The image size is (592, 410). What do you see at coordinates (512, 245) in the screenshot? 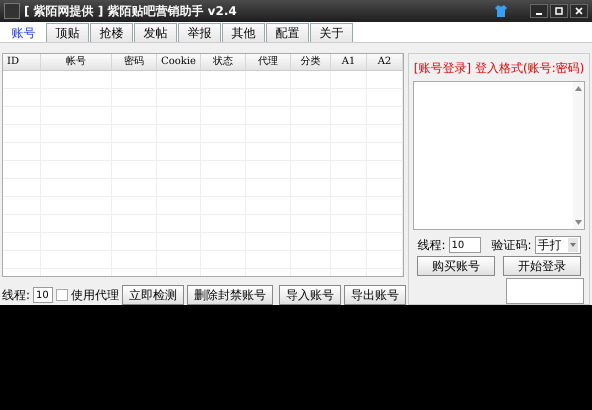
I see `captcha-label: 验证码:` at bounding box center [512, 245].